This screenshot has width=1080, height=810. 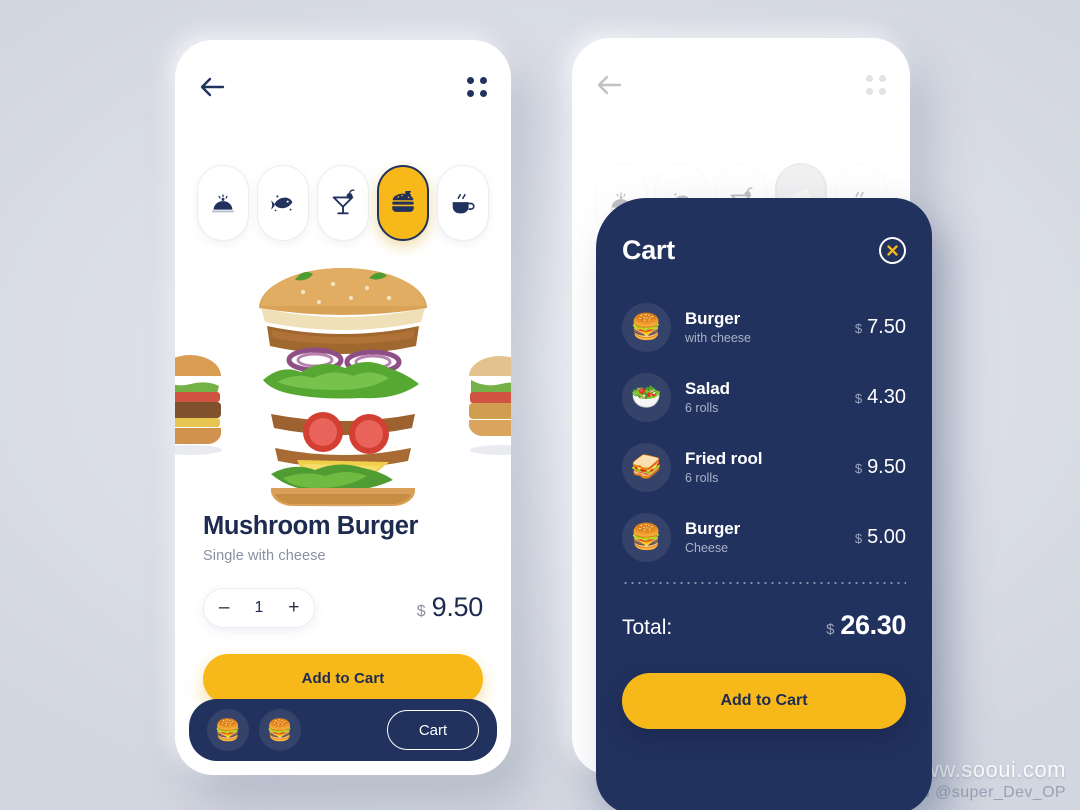 What do you see at coordinates (648, 249) in the screenshot?
I see `cart-title: Cart` at bounding box center [648, 249].